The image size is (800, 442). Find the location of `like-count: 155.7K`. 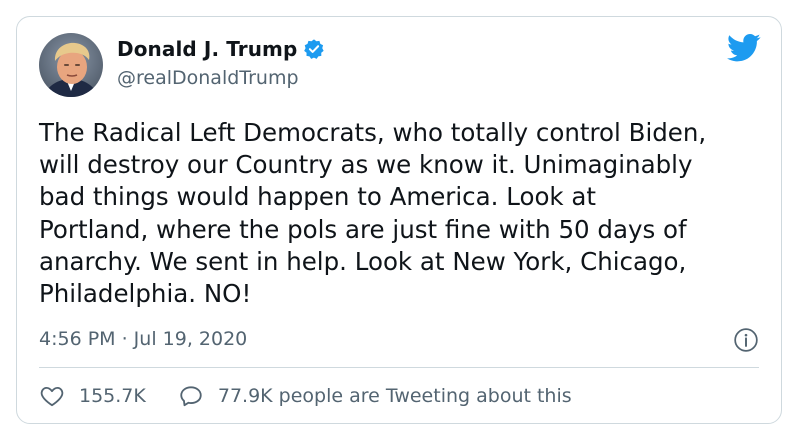

like-count: 155.7K is located at coordinates (112, 396).